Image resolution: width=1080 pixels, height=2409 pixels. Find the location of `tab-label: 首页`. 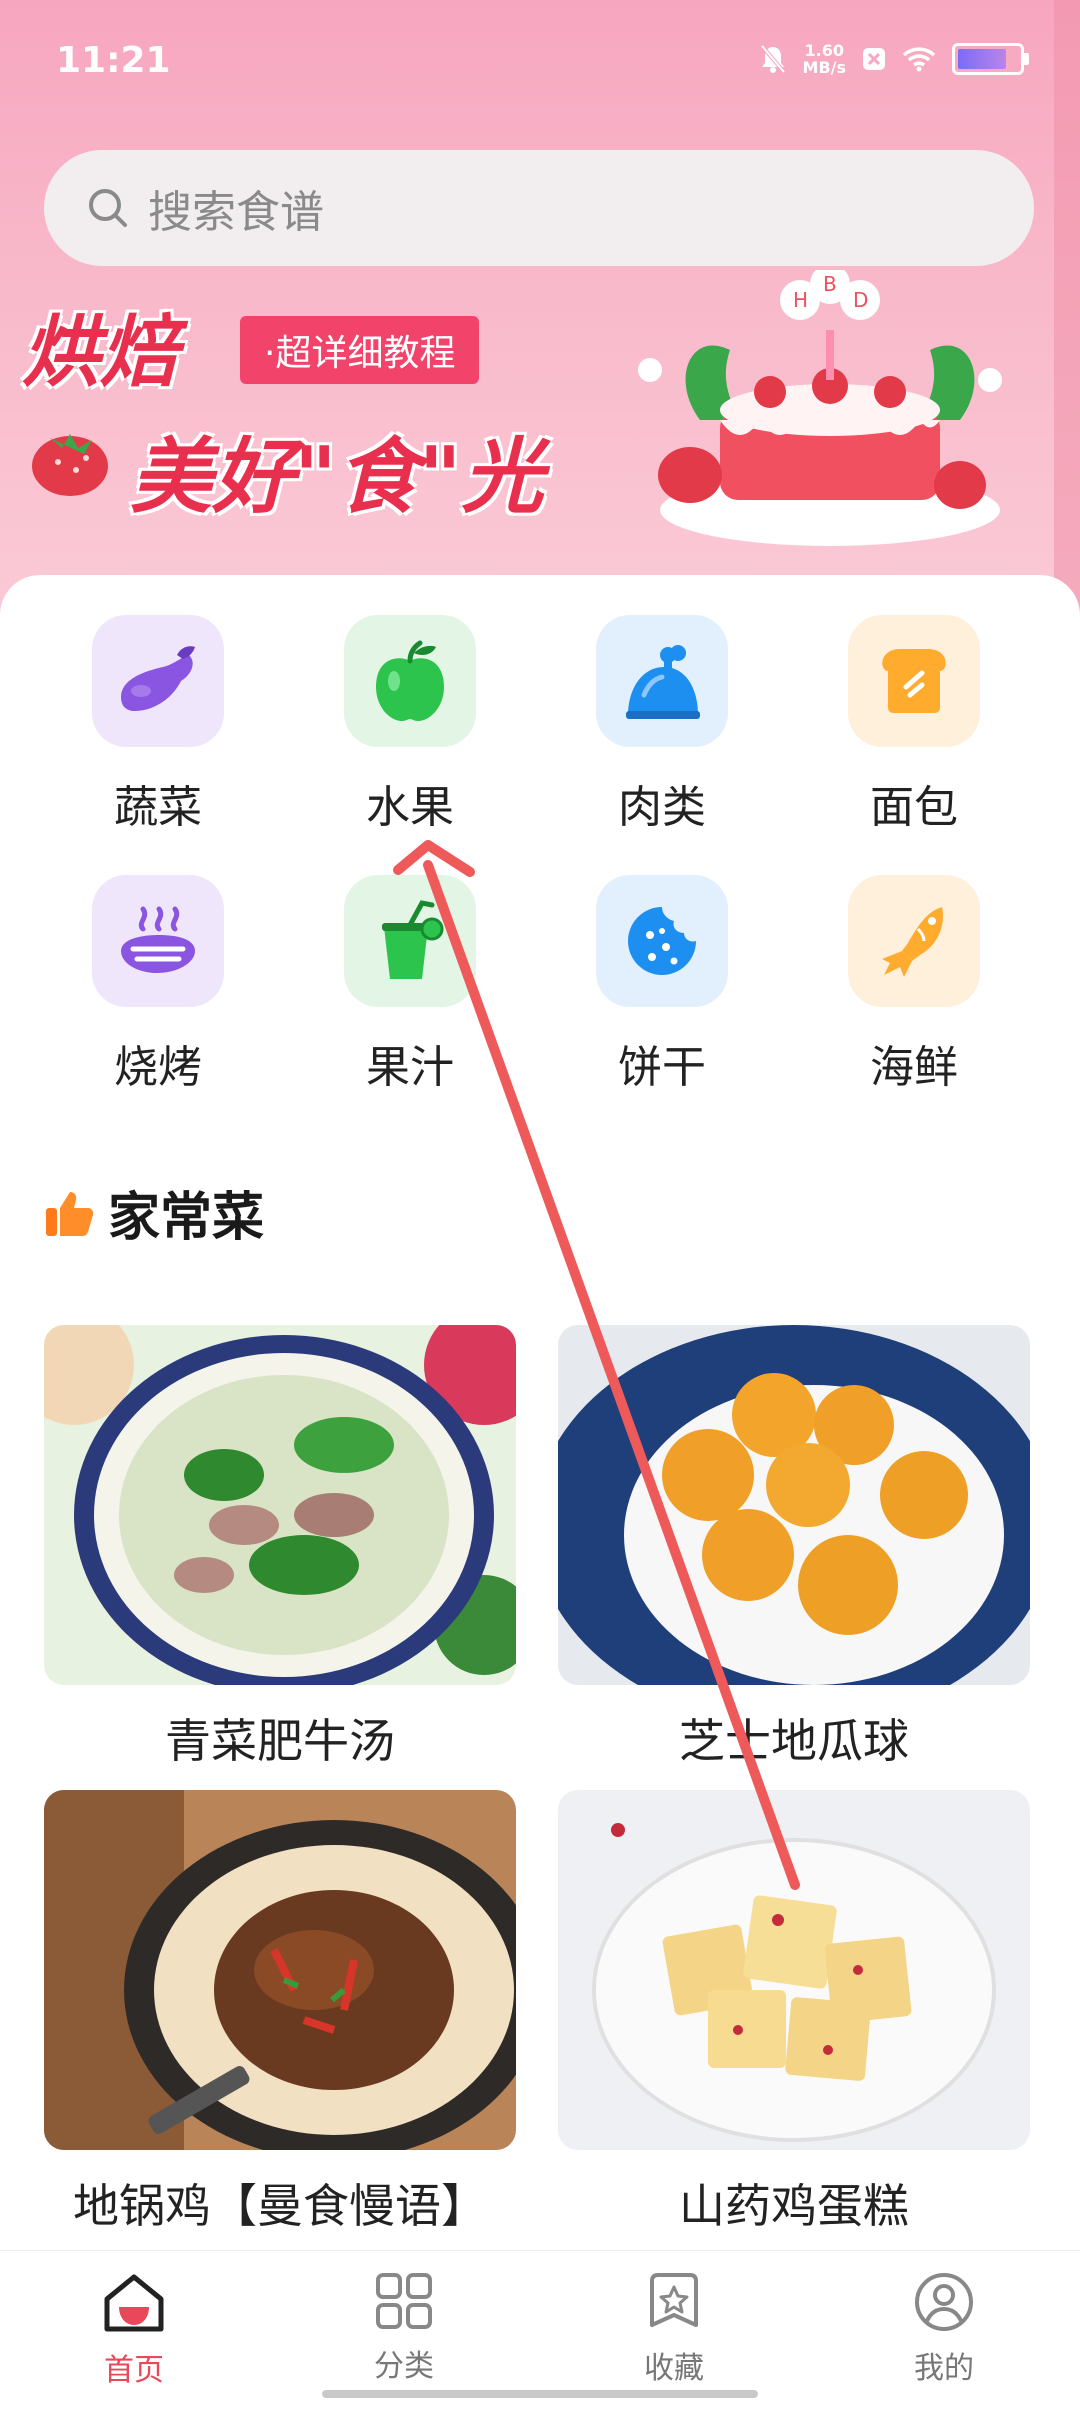

tab-label: 首页 is located at coordinates (134, 2370).